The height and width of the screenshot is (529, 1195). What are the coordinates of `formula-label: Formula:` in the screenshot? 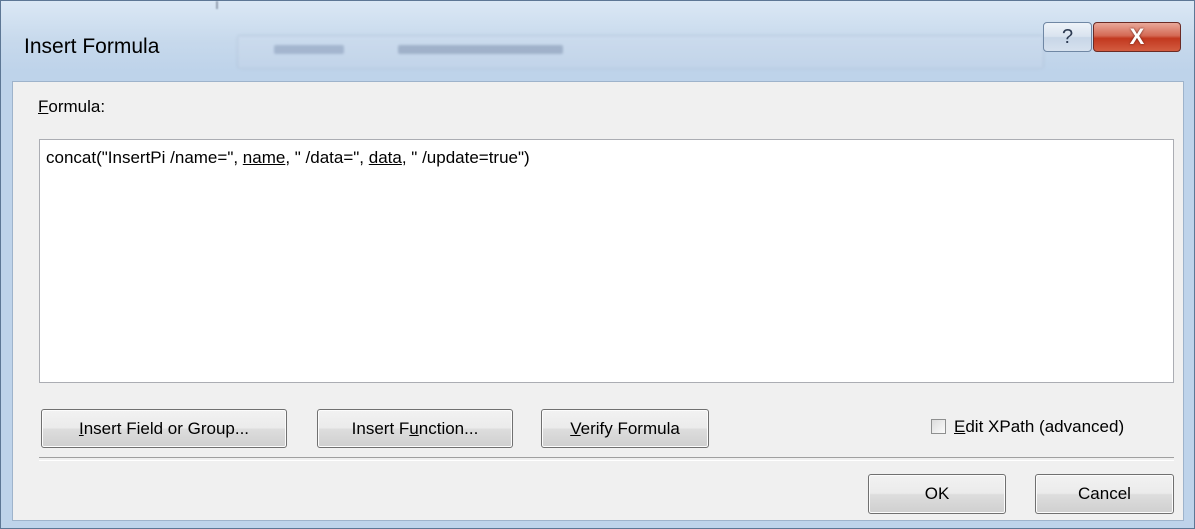 It's located at (72, 106).